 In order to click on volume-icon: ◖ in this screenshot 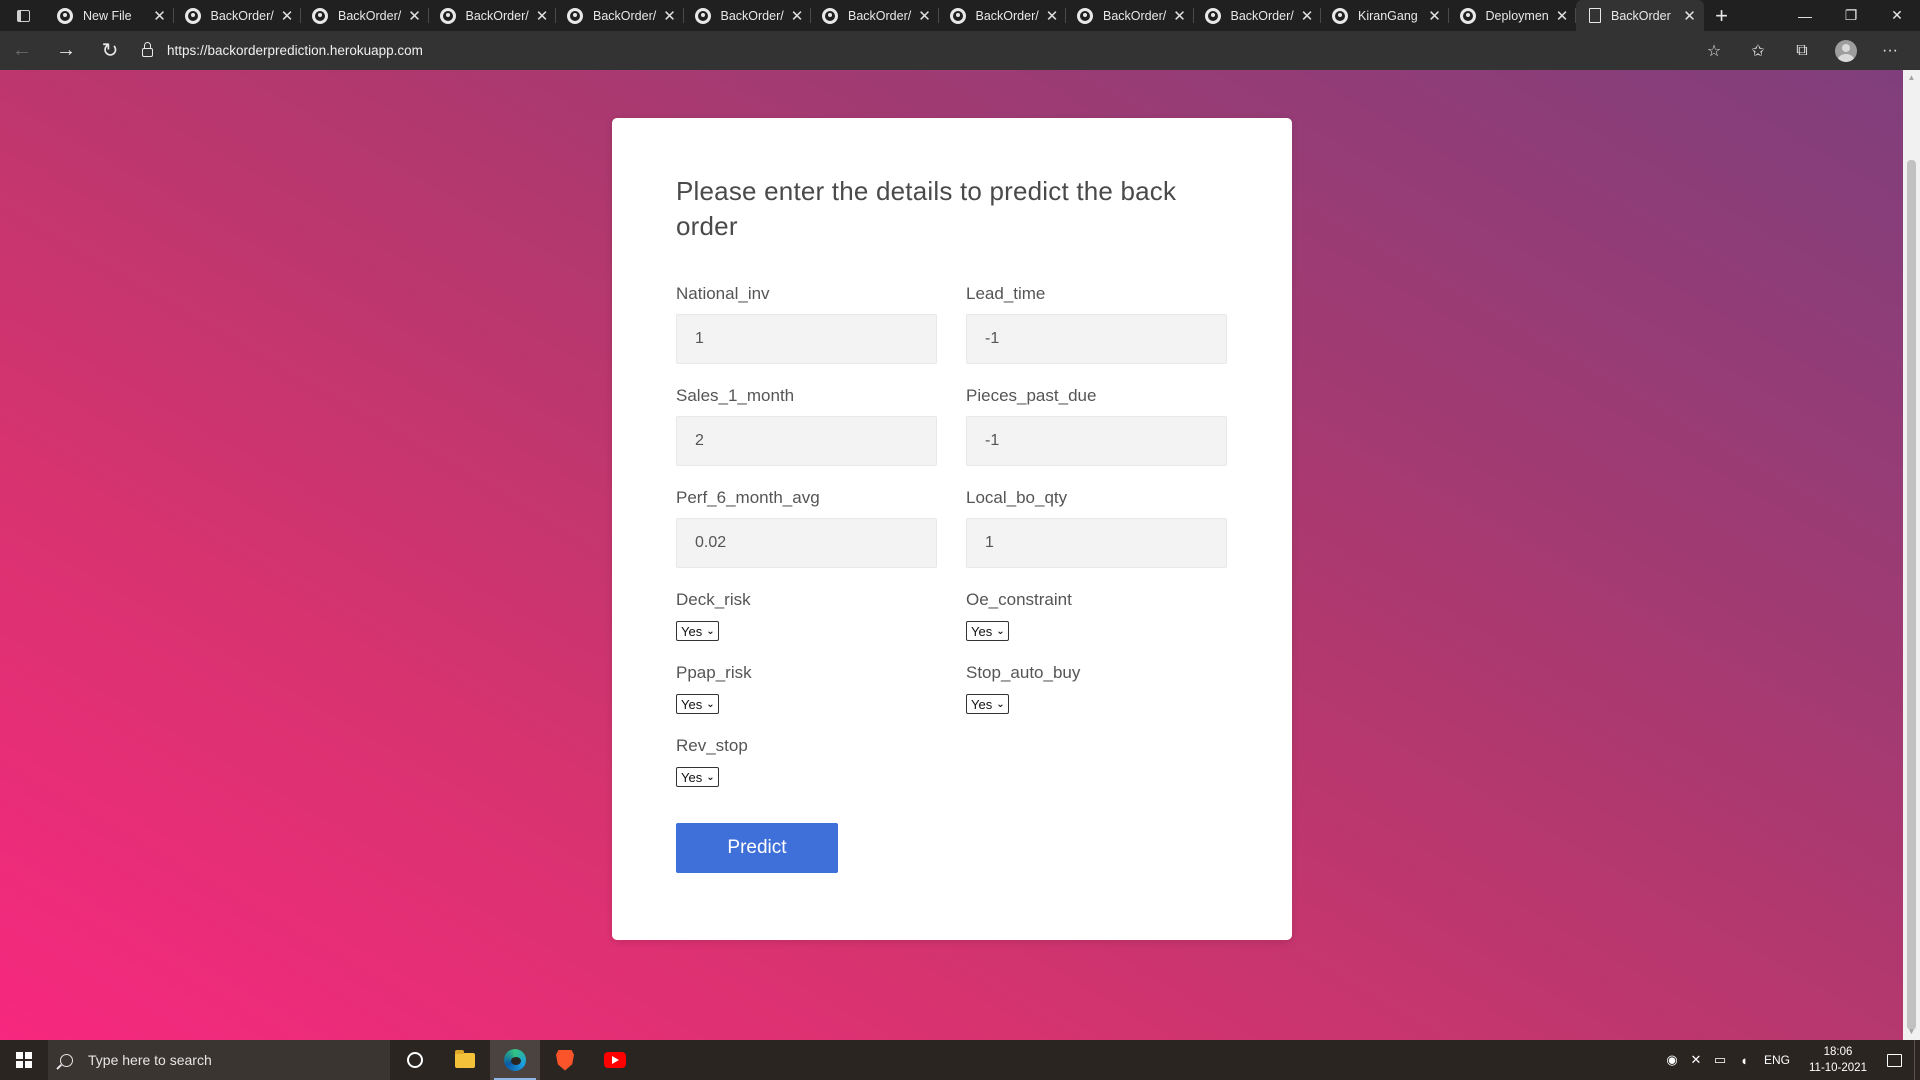, I will do `click(1744, 1060)`.